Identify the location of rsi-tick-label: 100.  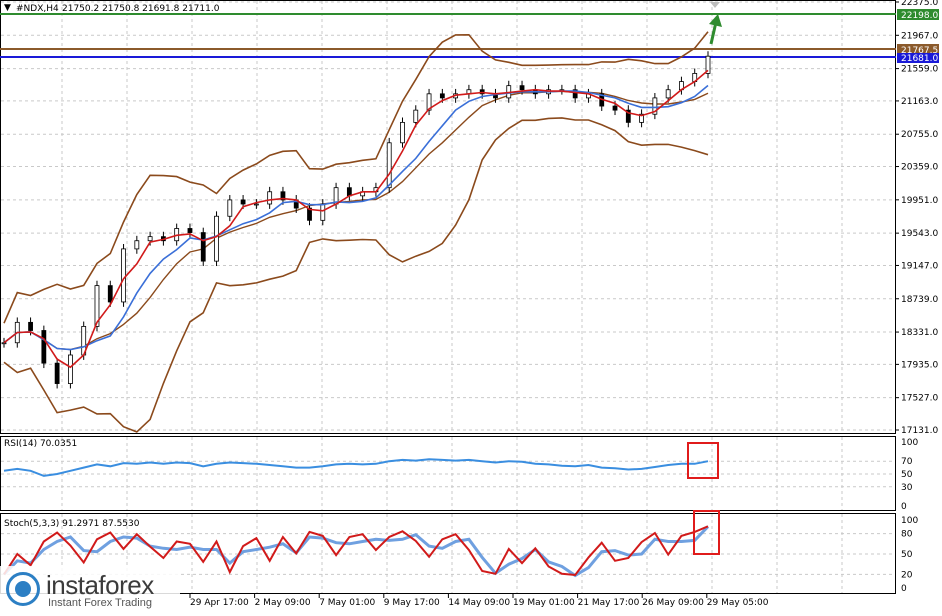
(909, 443).